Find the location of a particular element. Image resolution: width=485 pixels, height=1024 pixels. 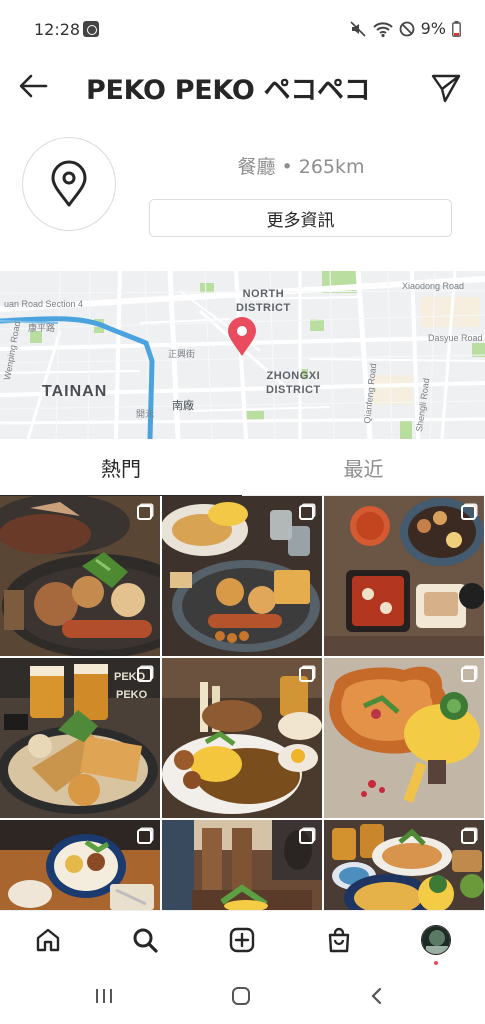

nav-home is located at coordinates (48, 940).